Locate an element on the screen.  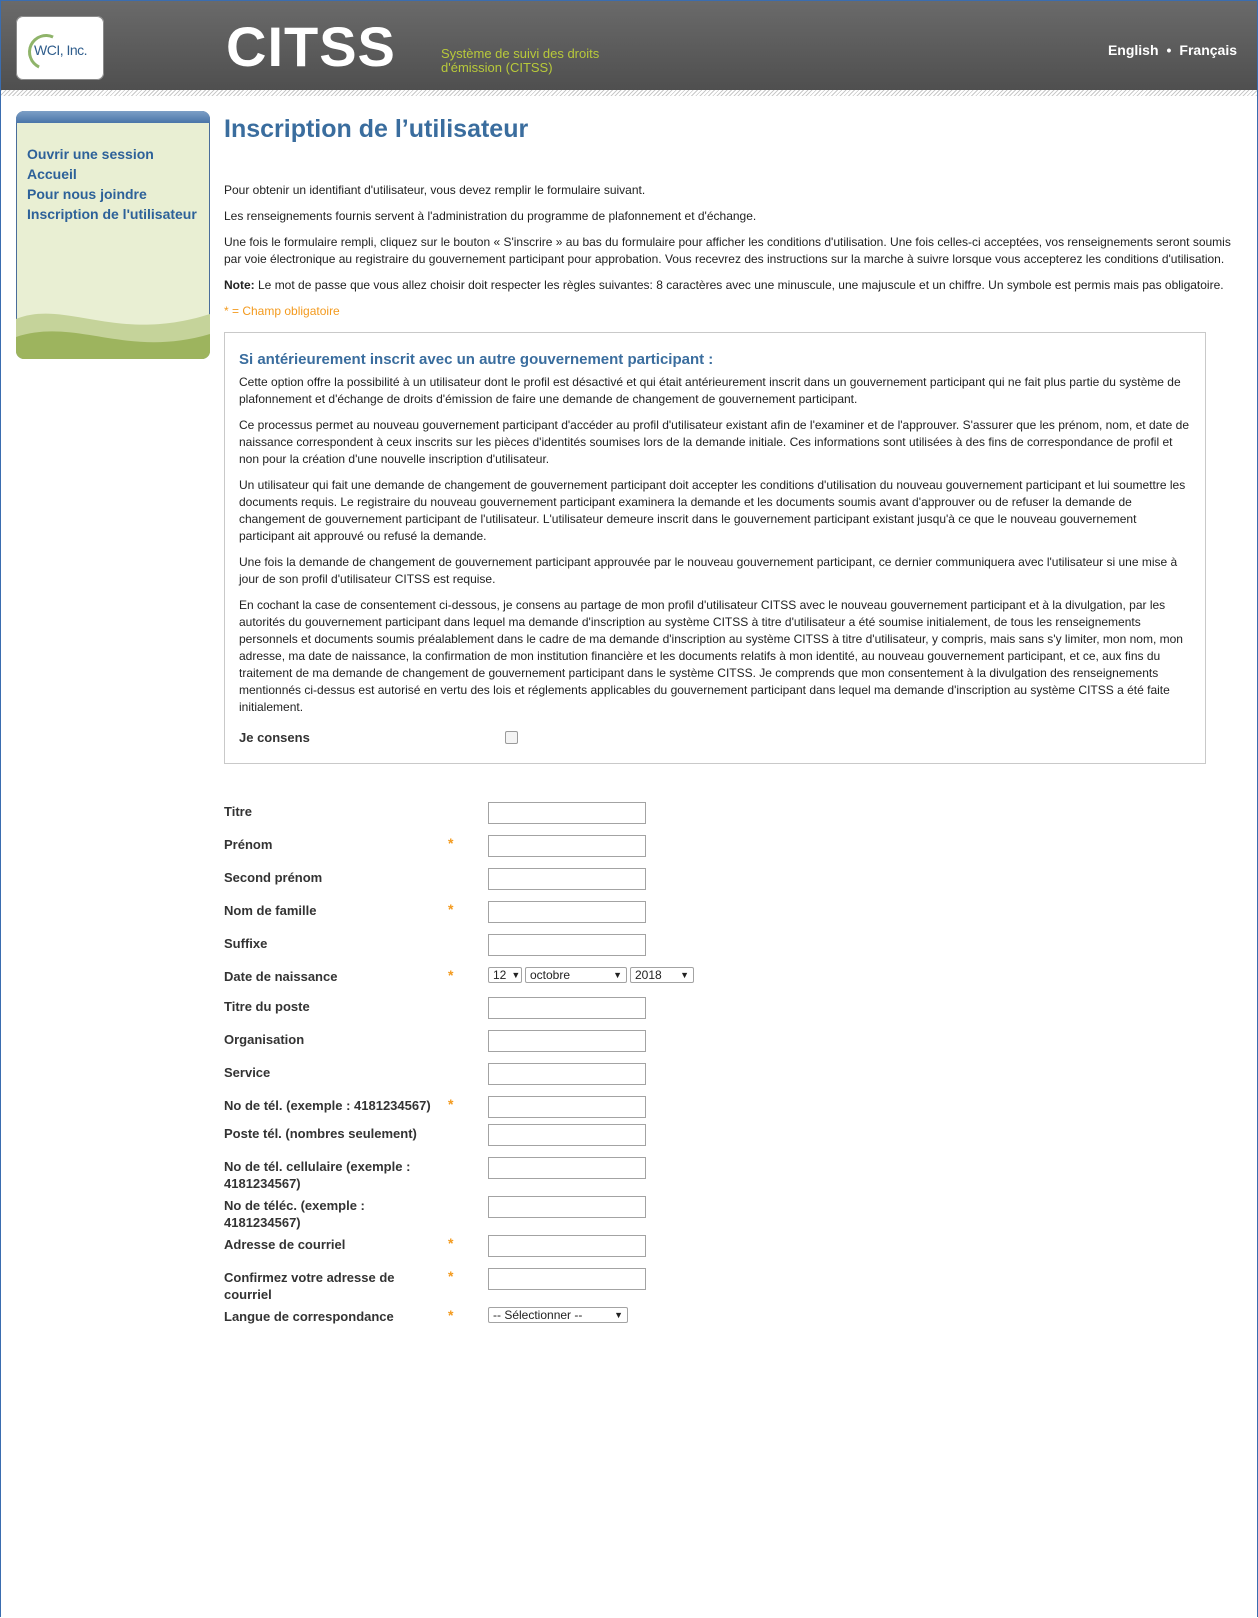
sidebar-item-home: Accueil is located at coordinates (117, 174).